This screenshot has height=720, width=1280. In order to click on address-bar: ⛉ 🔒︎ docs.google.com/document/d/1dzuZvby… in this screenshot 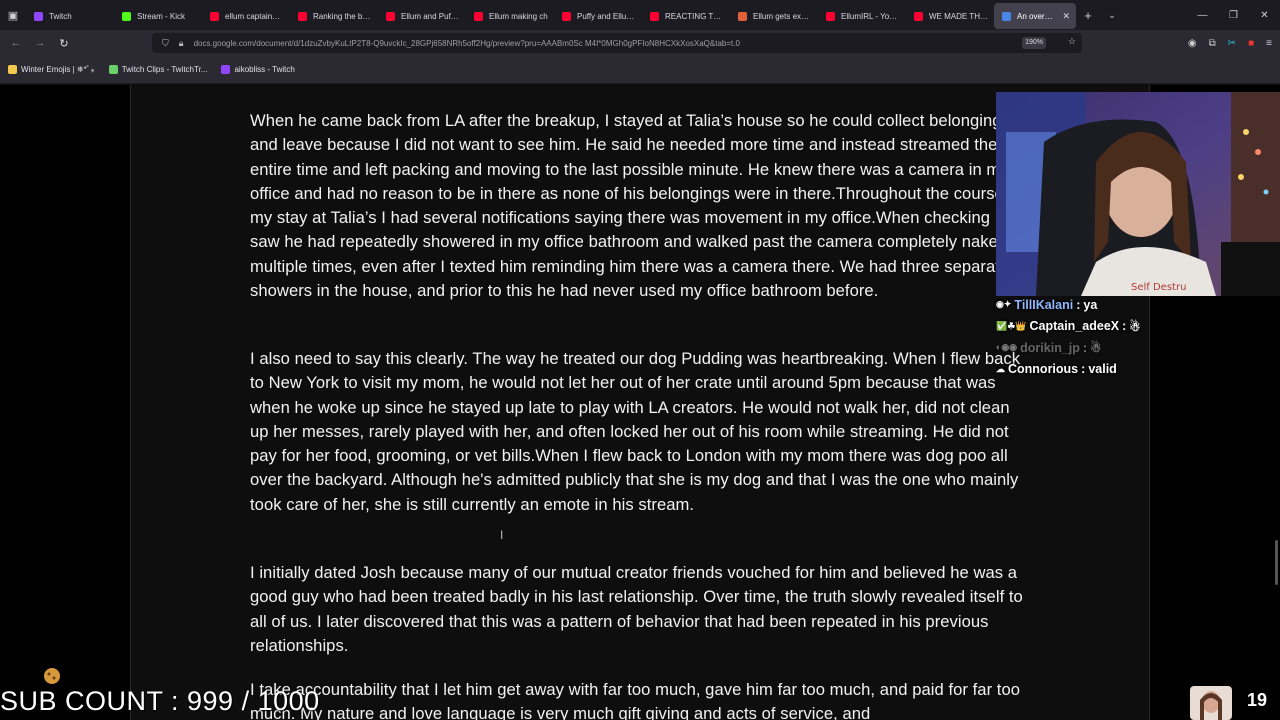, I will do `click(617, 43)`.